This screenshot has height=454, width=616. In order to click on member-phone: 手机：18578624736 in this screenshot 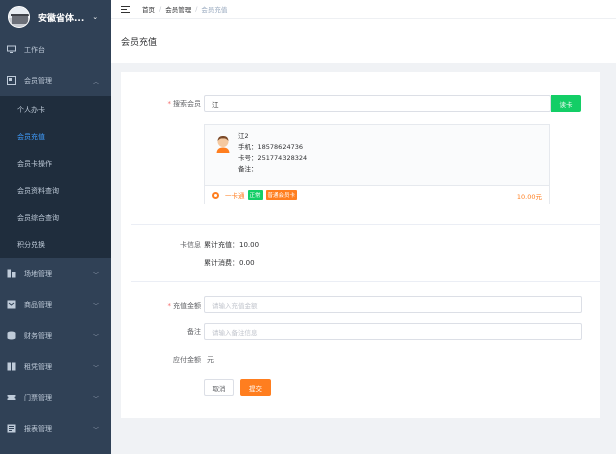, I will do `click(270, 147)`.